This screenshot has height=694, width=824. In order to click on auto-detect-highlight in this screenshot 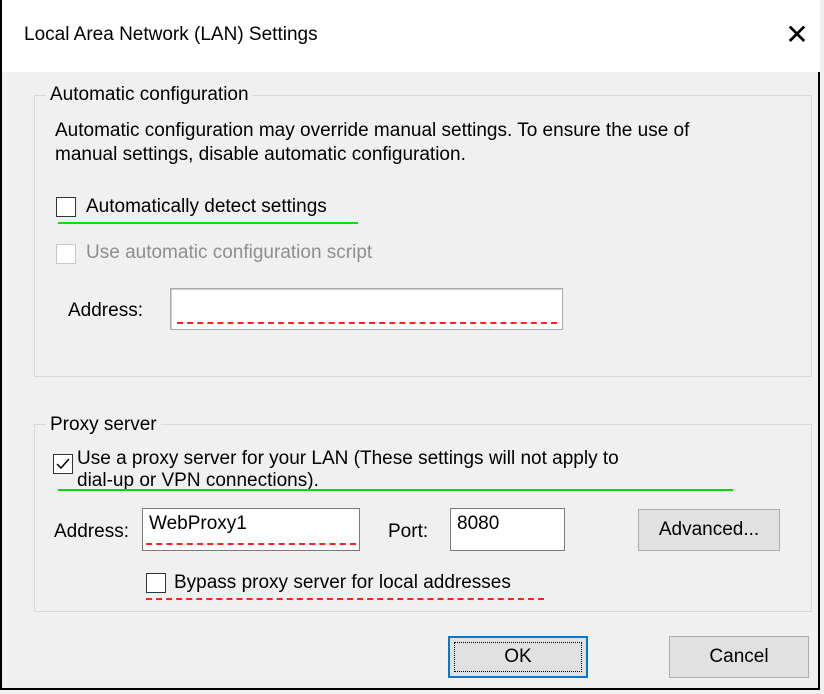, I will do `click(208, 223)`.